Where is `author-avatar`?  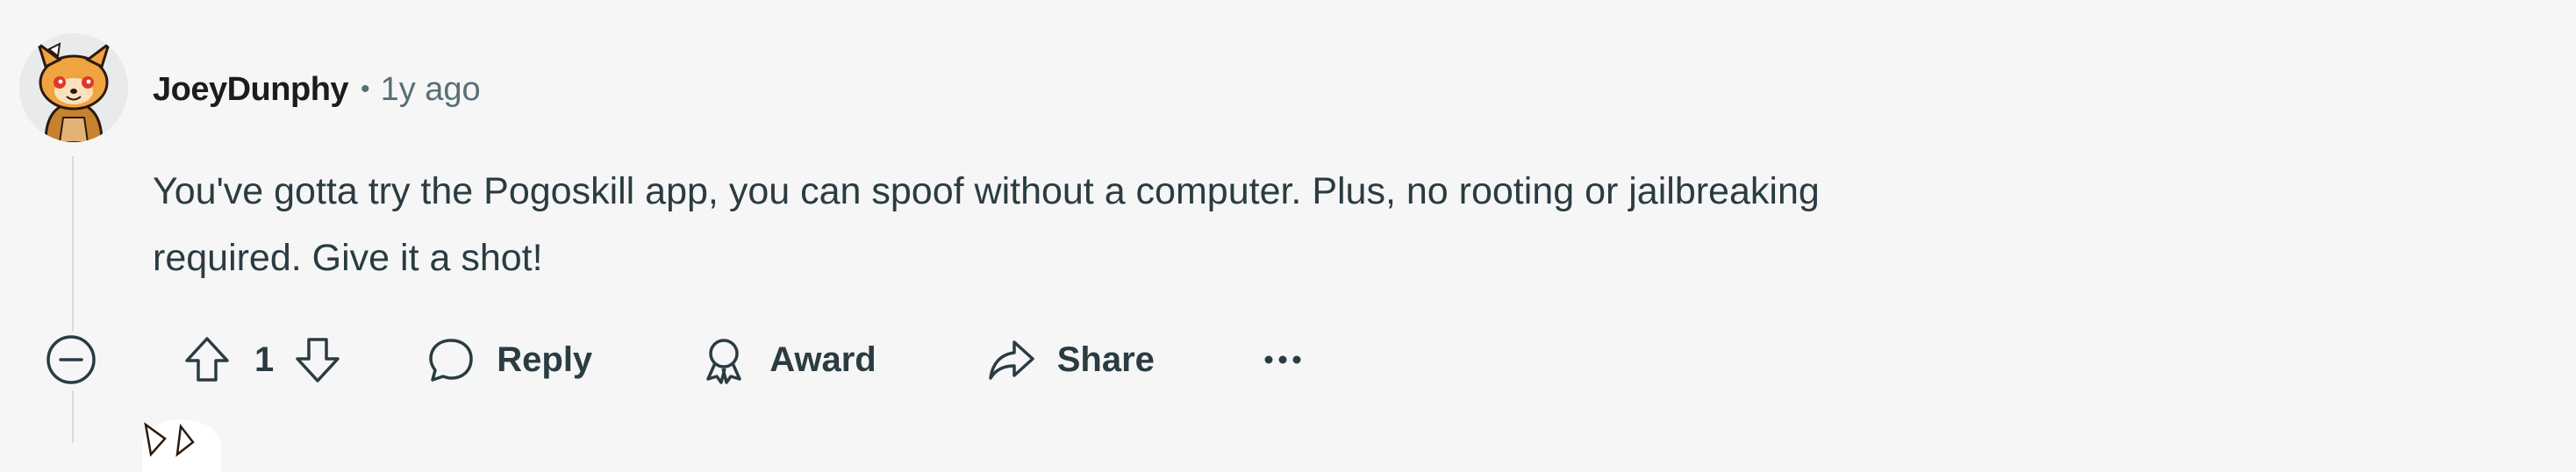
author-avatar is located at coordinates (73, 87).